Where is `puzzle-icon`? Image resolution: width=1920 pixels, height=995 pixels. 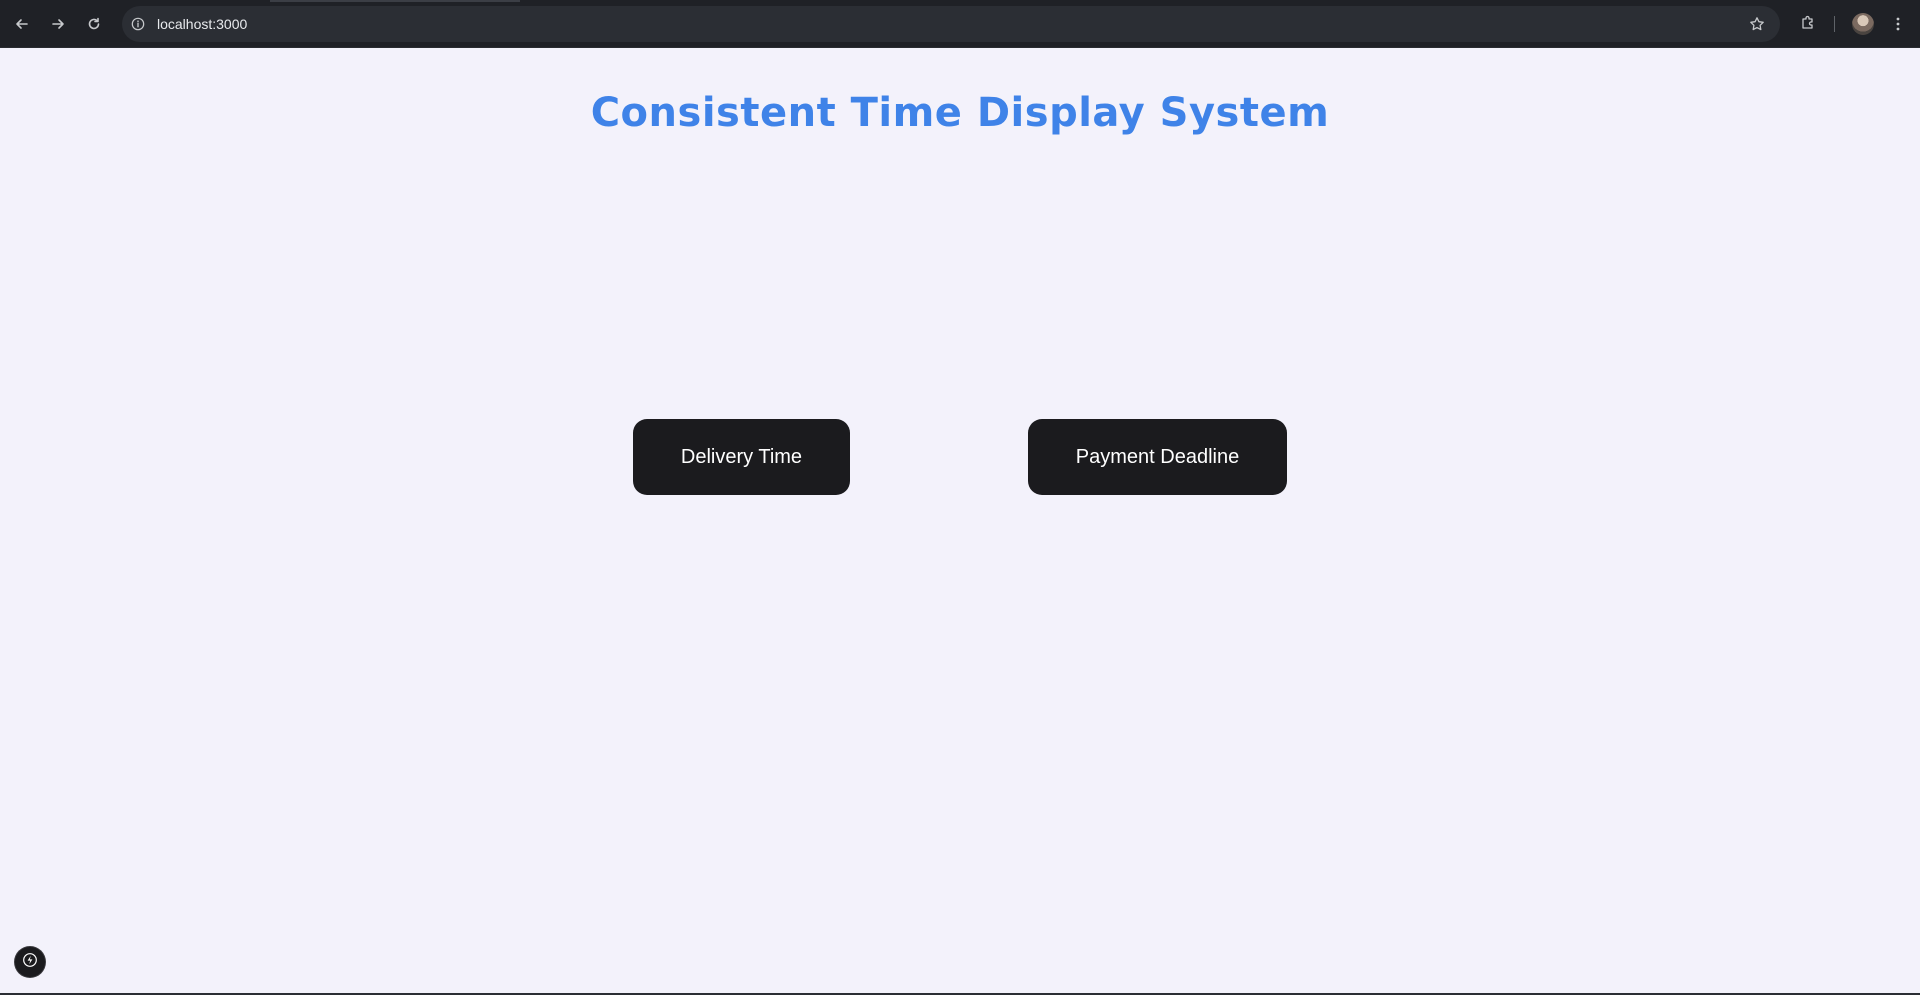
puzzle-icon is located at coordinates (1808, 23).